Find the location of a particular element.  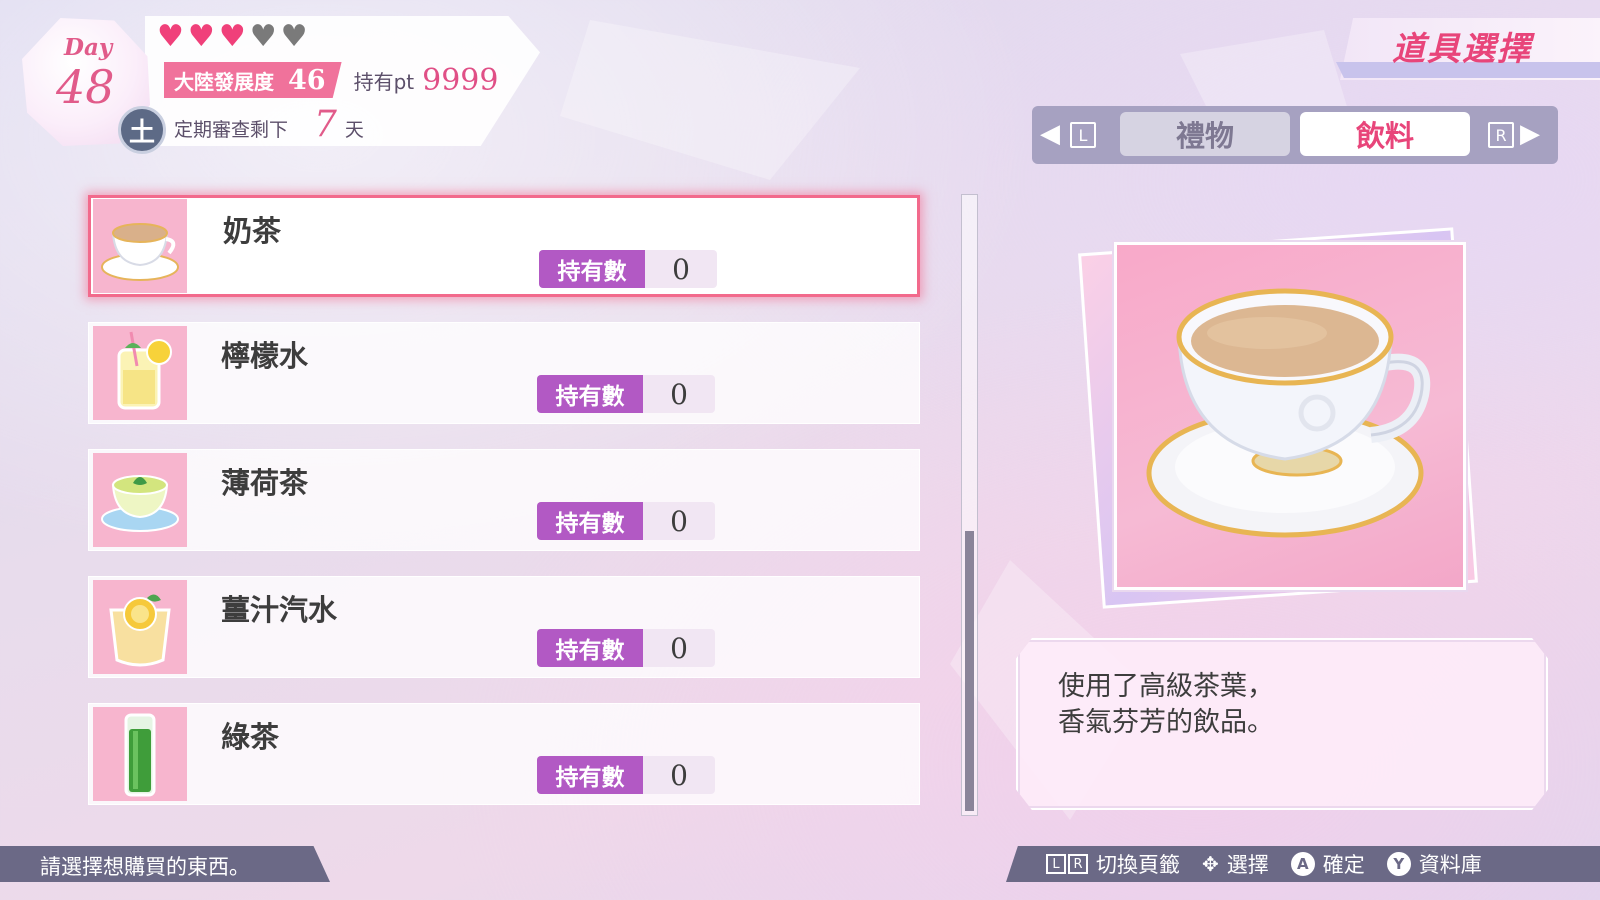

control-label: 選擇 is located at coordinates (1247, 865).